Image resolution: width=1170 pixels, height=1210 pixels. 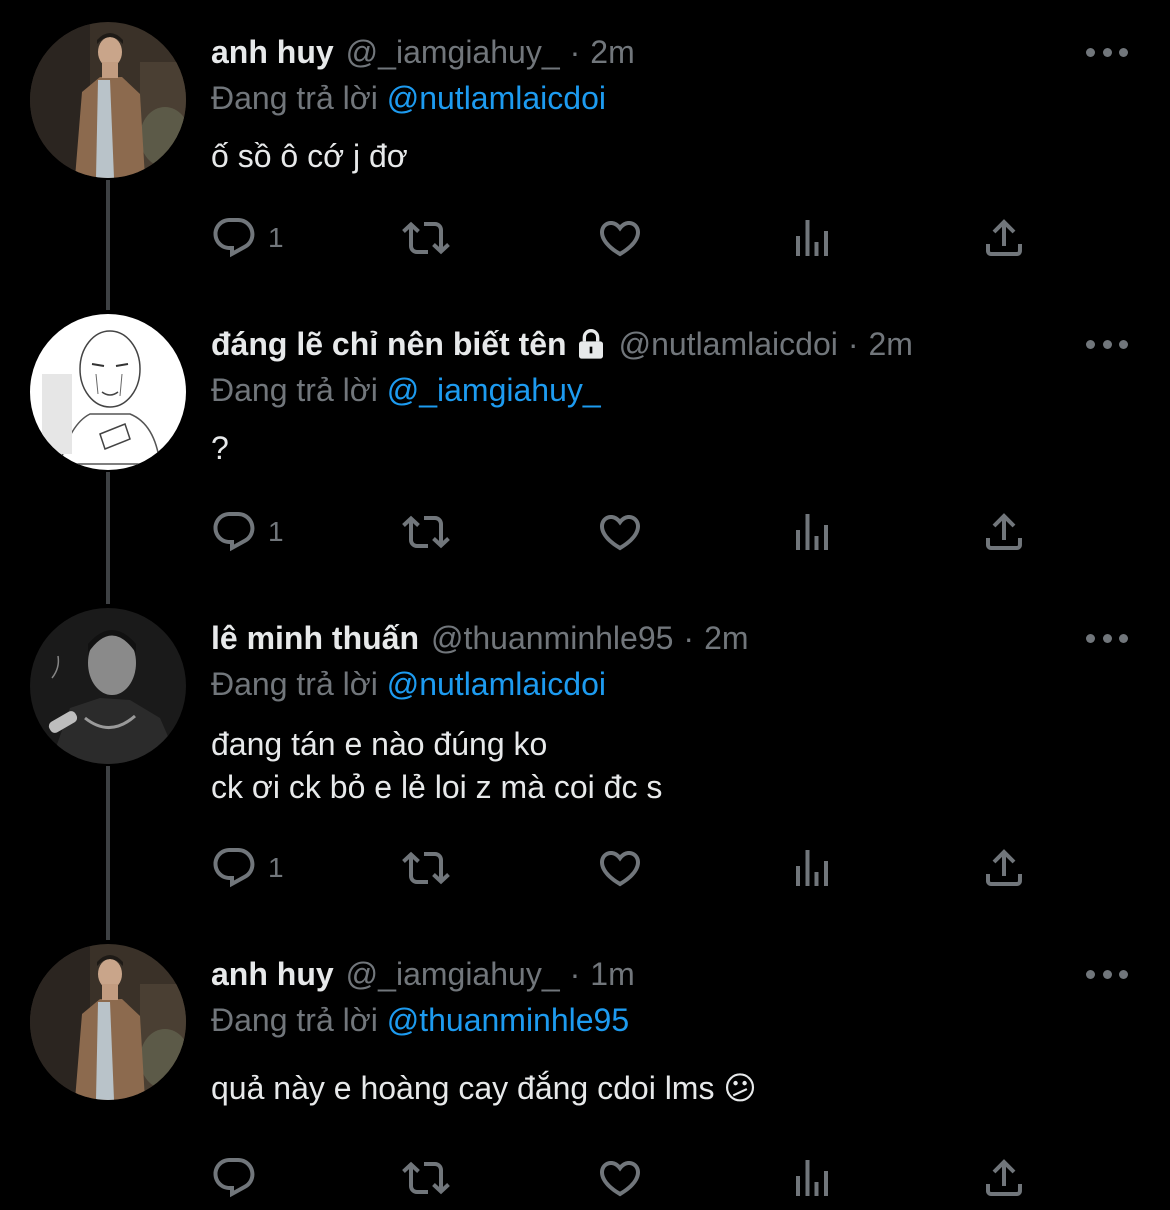 I want to click on mention-link: @_iamgiahuy_, so click(x=494, y=390).